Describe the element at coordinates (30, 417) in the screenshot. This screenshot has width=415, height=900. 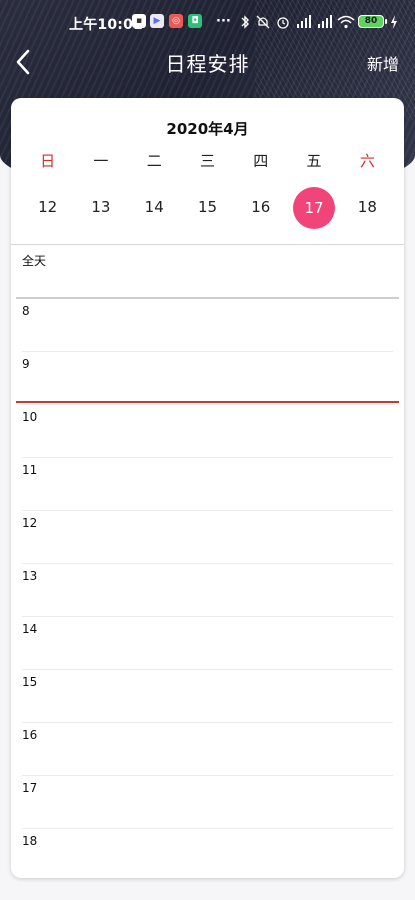
I see `hour-label: 10` at that location.